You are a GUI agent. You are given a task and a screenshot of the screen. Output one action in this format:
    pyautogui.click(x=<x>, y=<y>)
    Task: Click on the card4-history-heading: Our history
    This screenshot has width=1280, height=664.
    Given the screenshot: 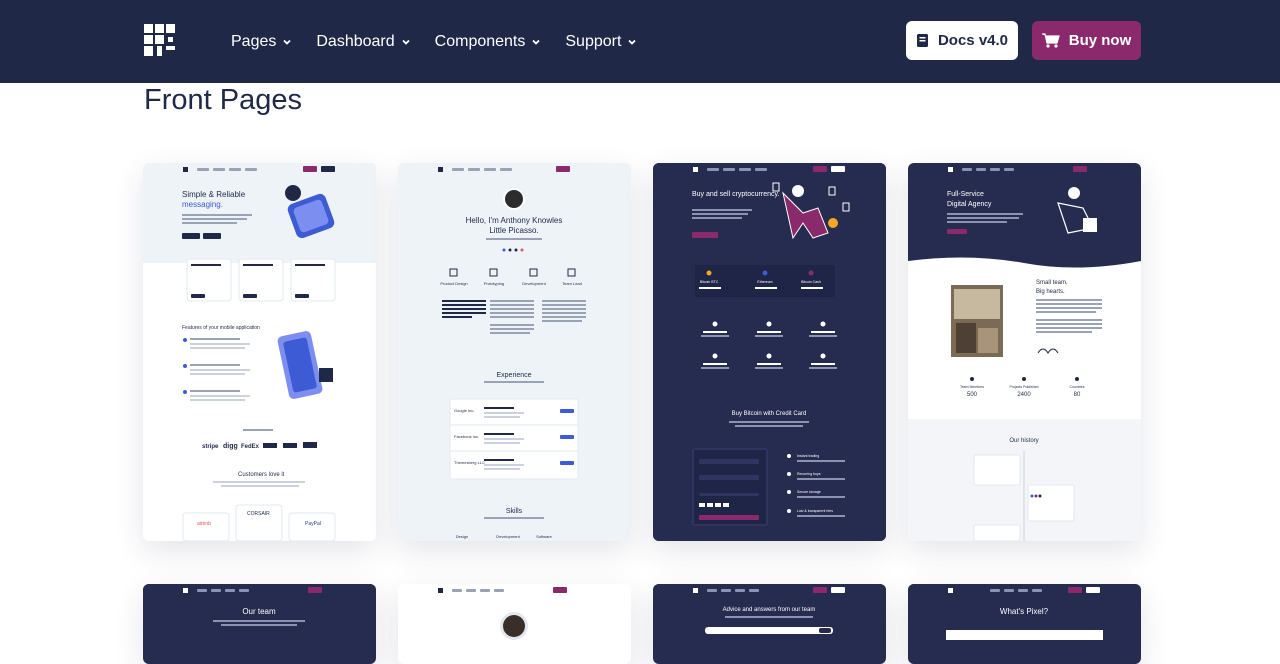 What is the action you would take?
    pyautogui.click(x=1023, y=441)
    